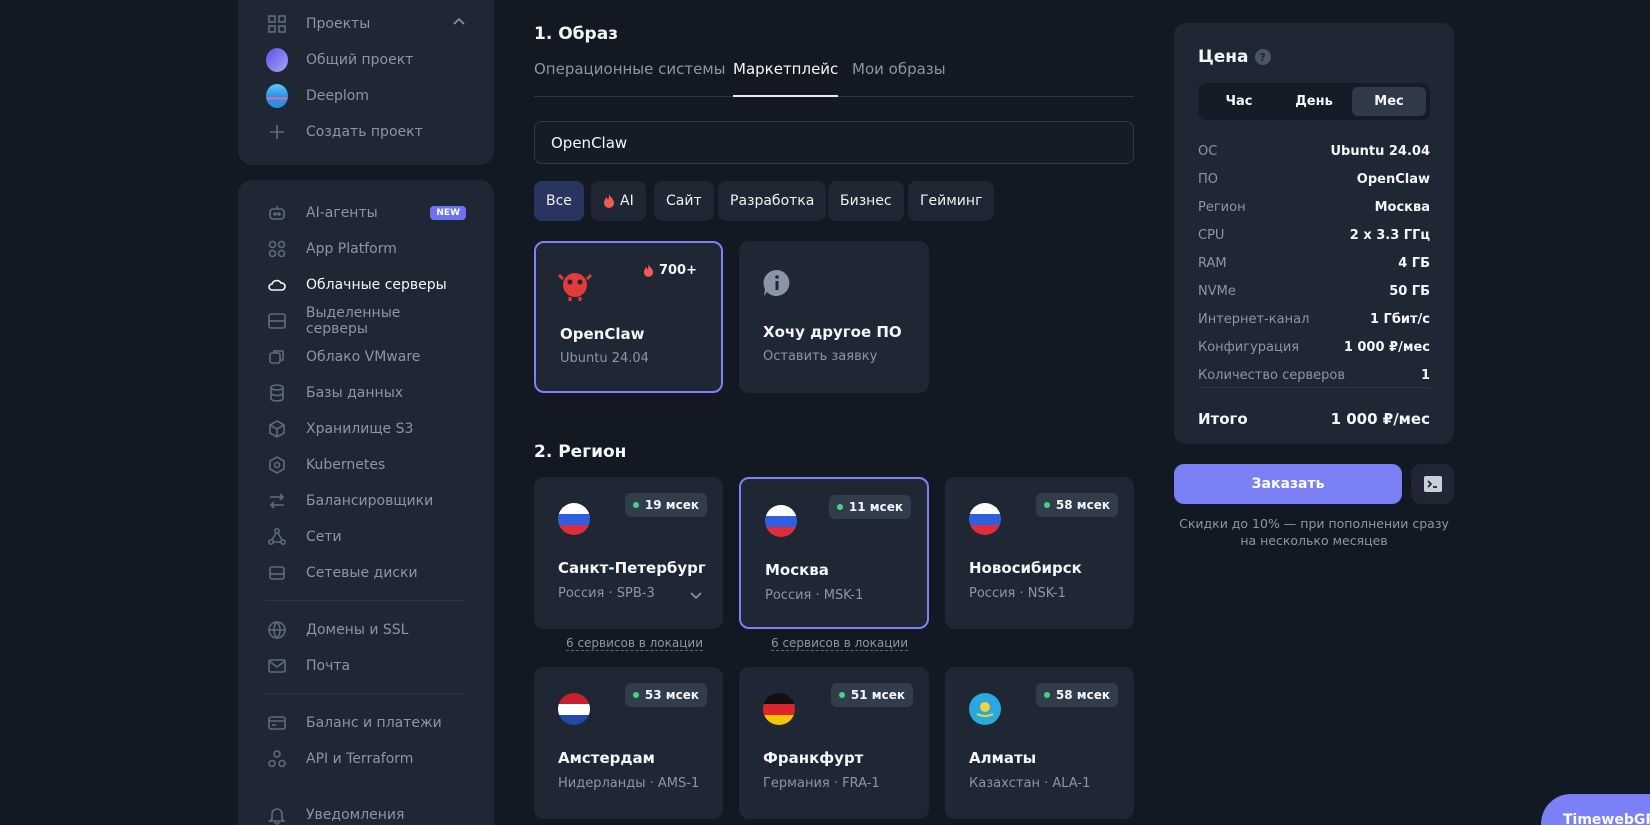 The height and width of the screenshot is (825, 1650). Describe the element at coordinates (1217, 291) in the screenshot. I see `price-row-key: NVMe` at that location.